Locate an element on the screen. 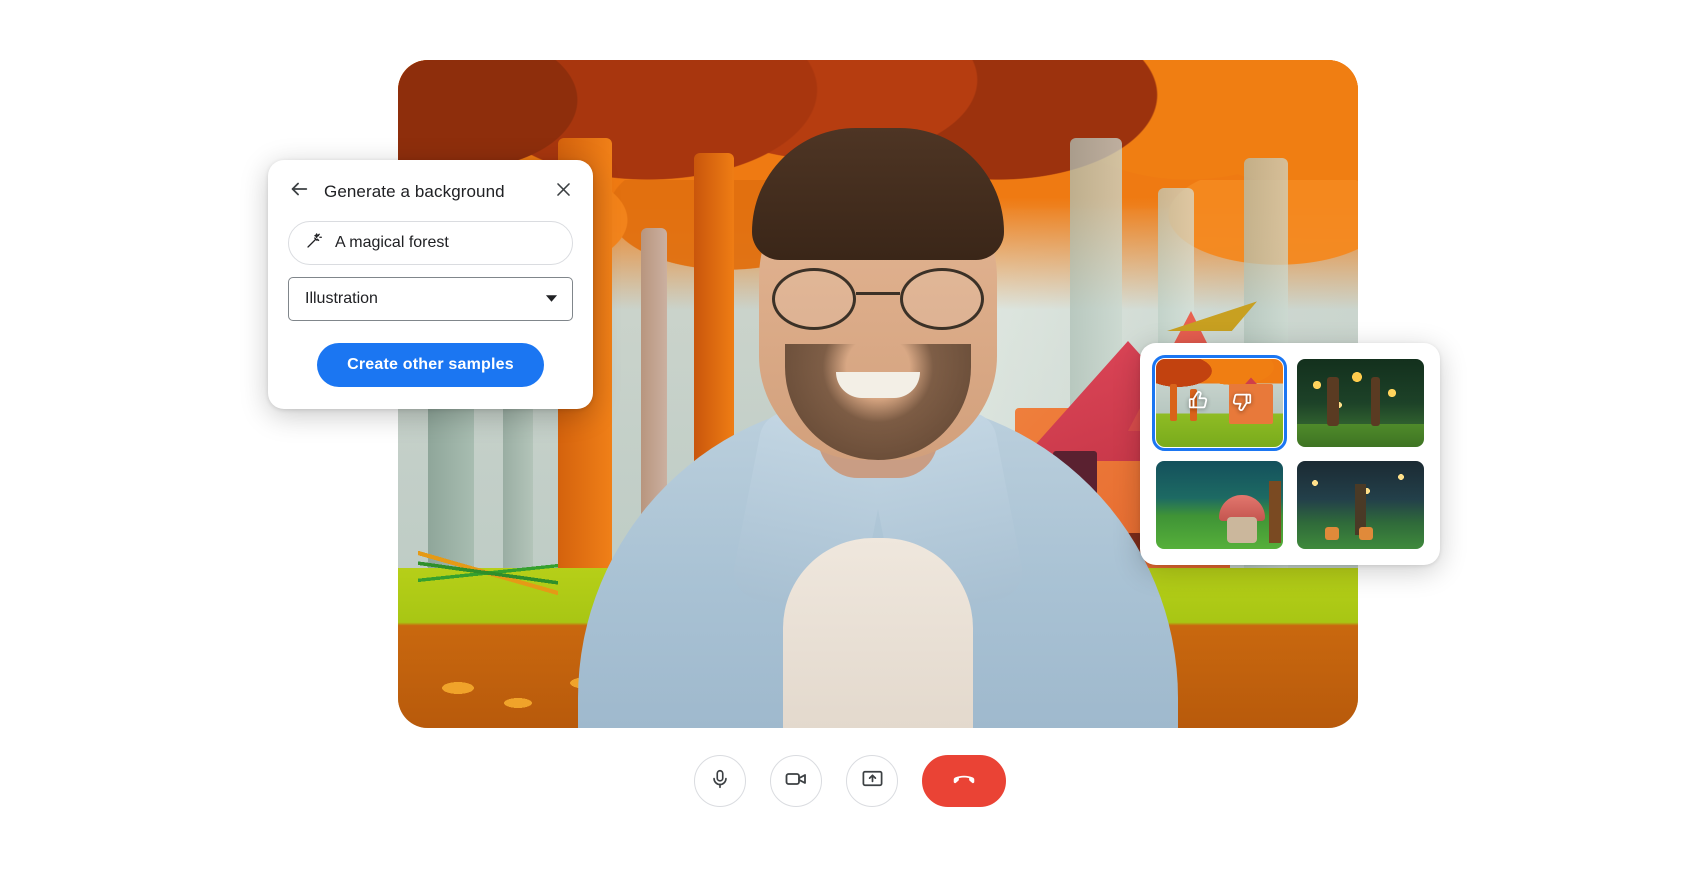 This screenshot has width=1700, height=873. background-grass is located at coordinates (488, 573).